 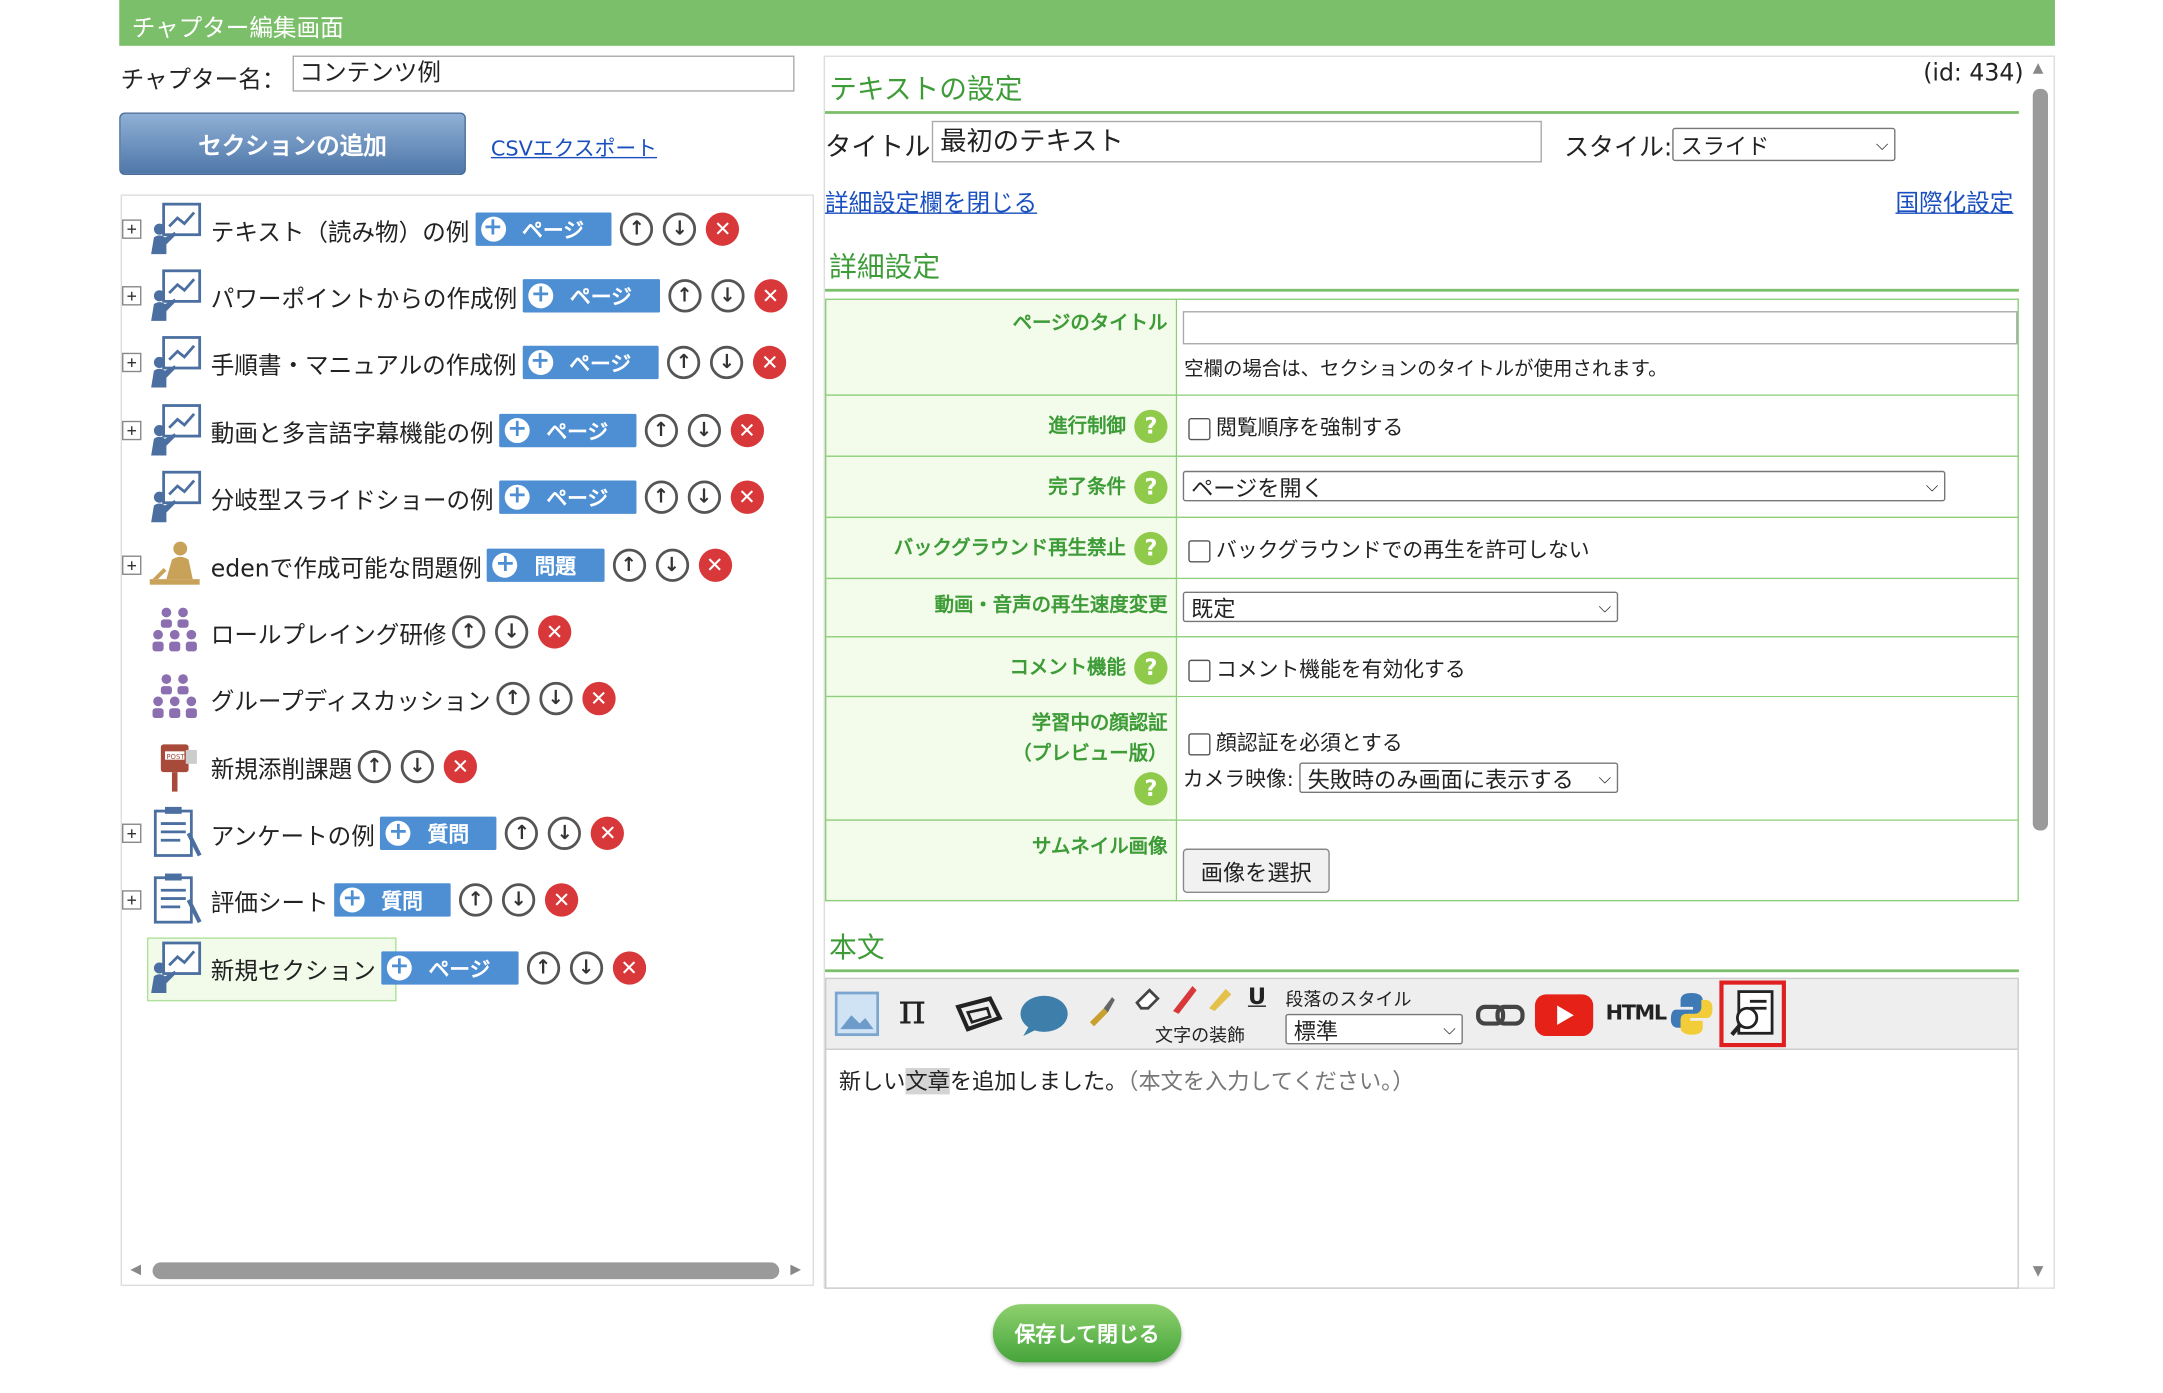 I want to click on chapter-name-input: コンテンツ例, so click(x=543, y=73).